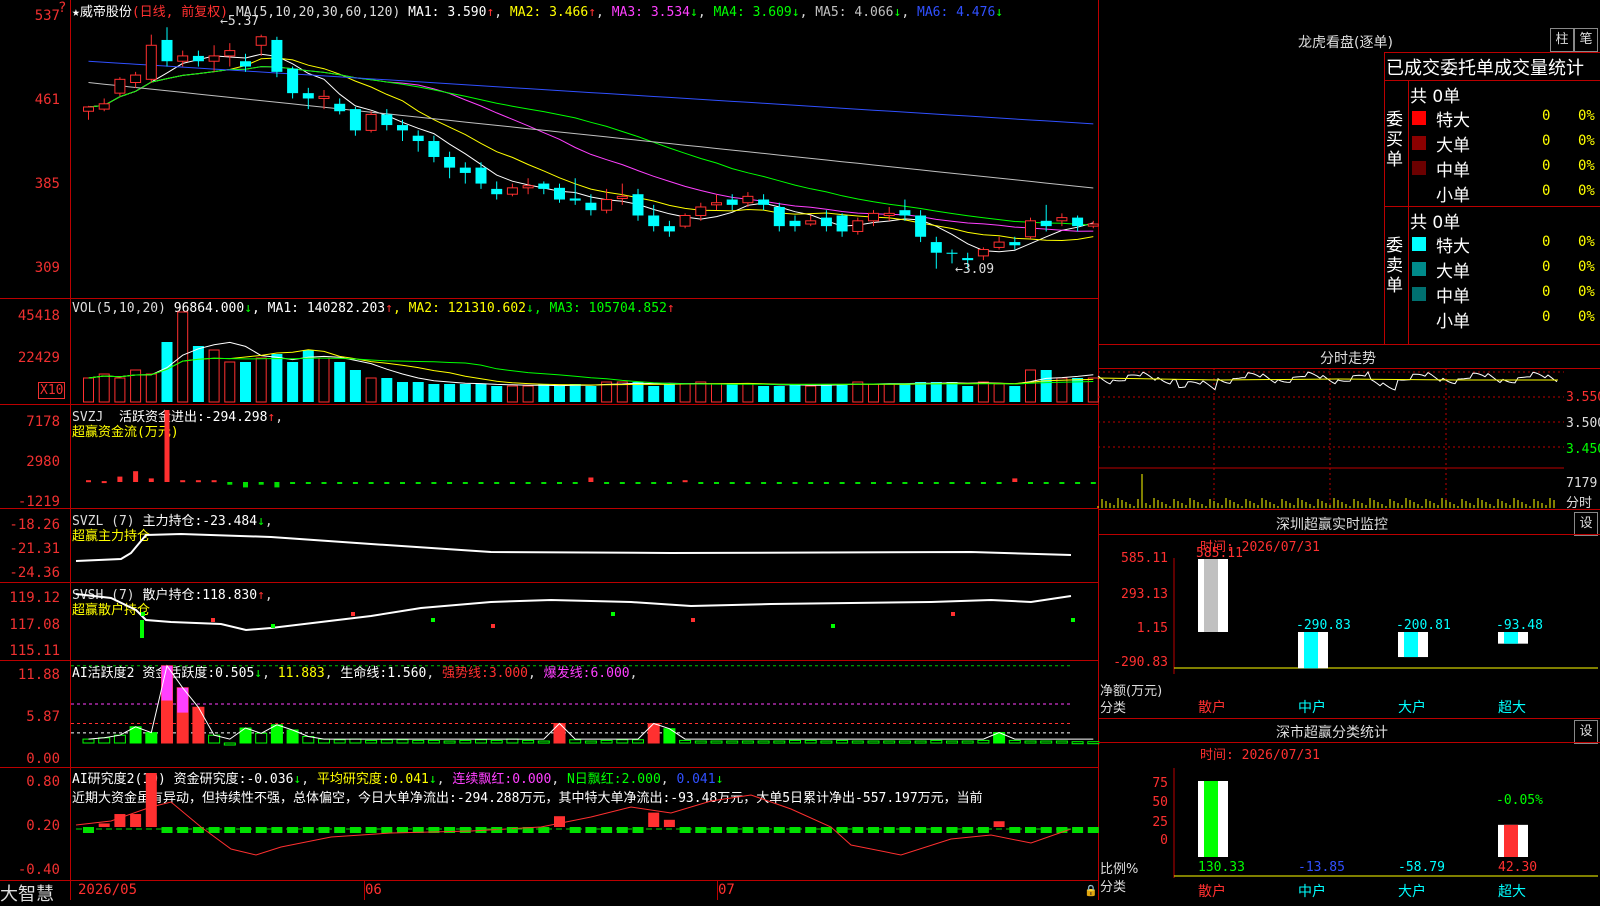 The image size is (1600, 906). What do you see at coordinates (47, 268) in the screenshot?
I see `price-axis-tick: 309` at bounding box center [47, 268].